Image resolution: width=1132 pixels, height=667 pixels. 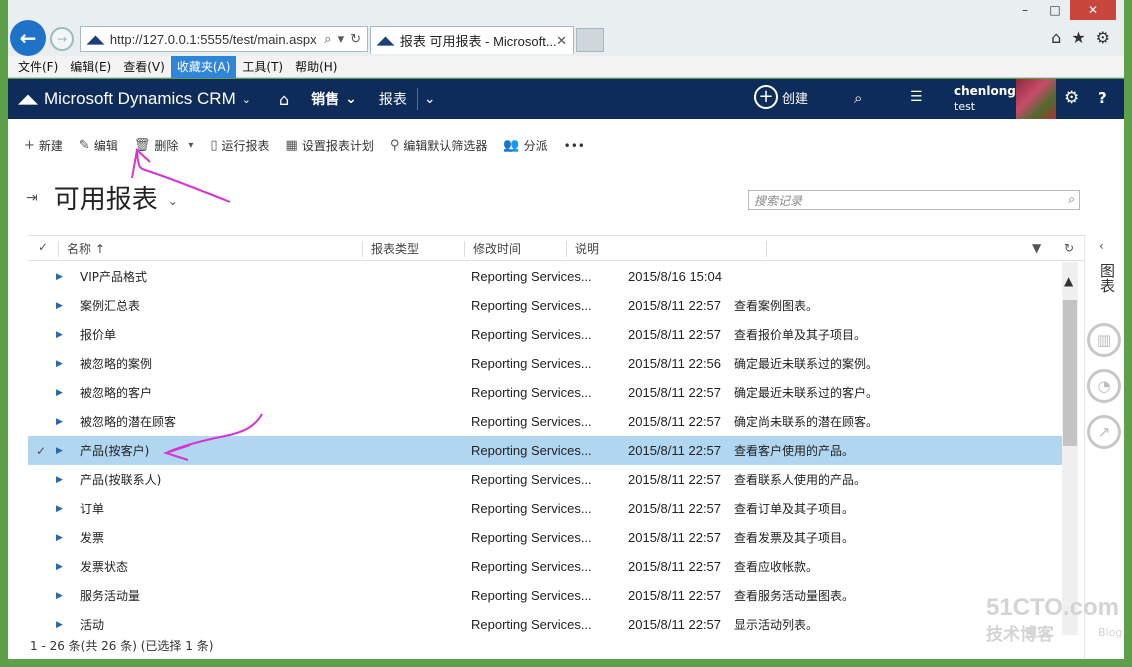 I want to click on task-list-icon: ☰, so click(x=916, y=97).